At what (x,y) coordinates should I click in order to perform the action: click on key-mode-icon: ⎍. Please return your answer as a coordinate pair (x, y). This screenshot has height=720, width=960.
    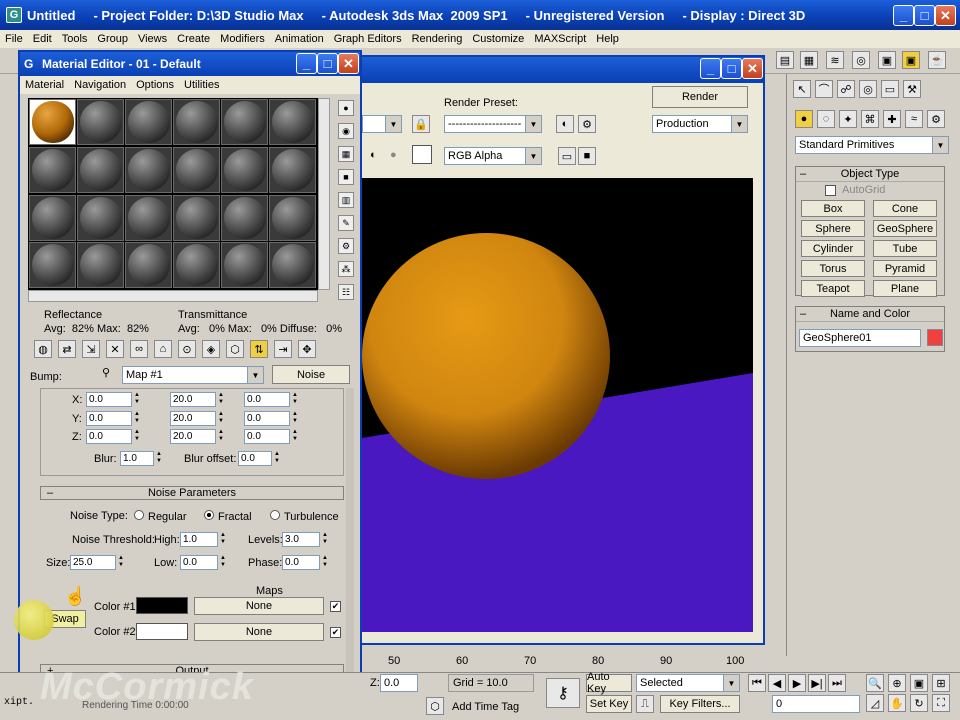
    Looking at the image, I should click on (645, 704).